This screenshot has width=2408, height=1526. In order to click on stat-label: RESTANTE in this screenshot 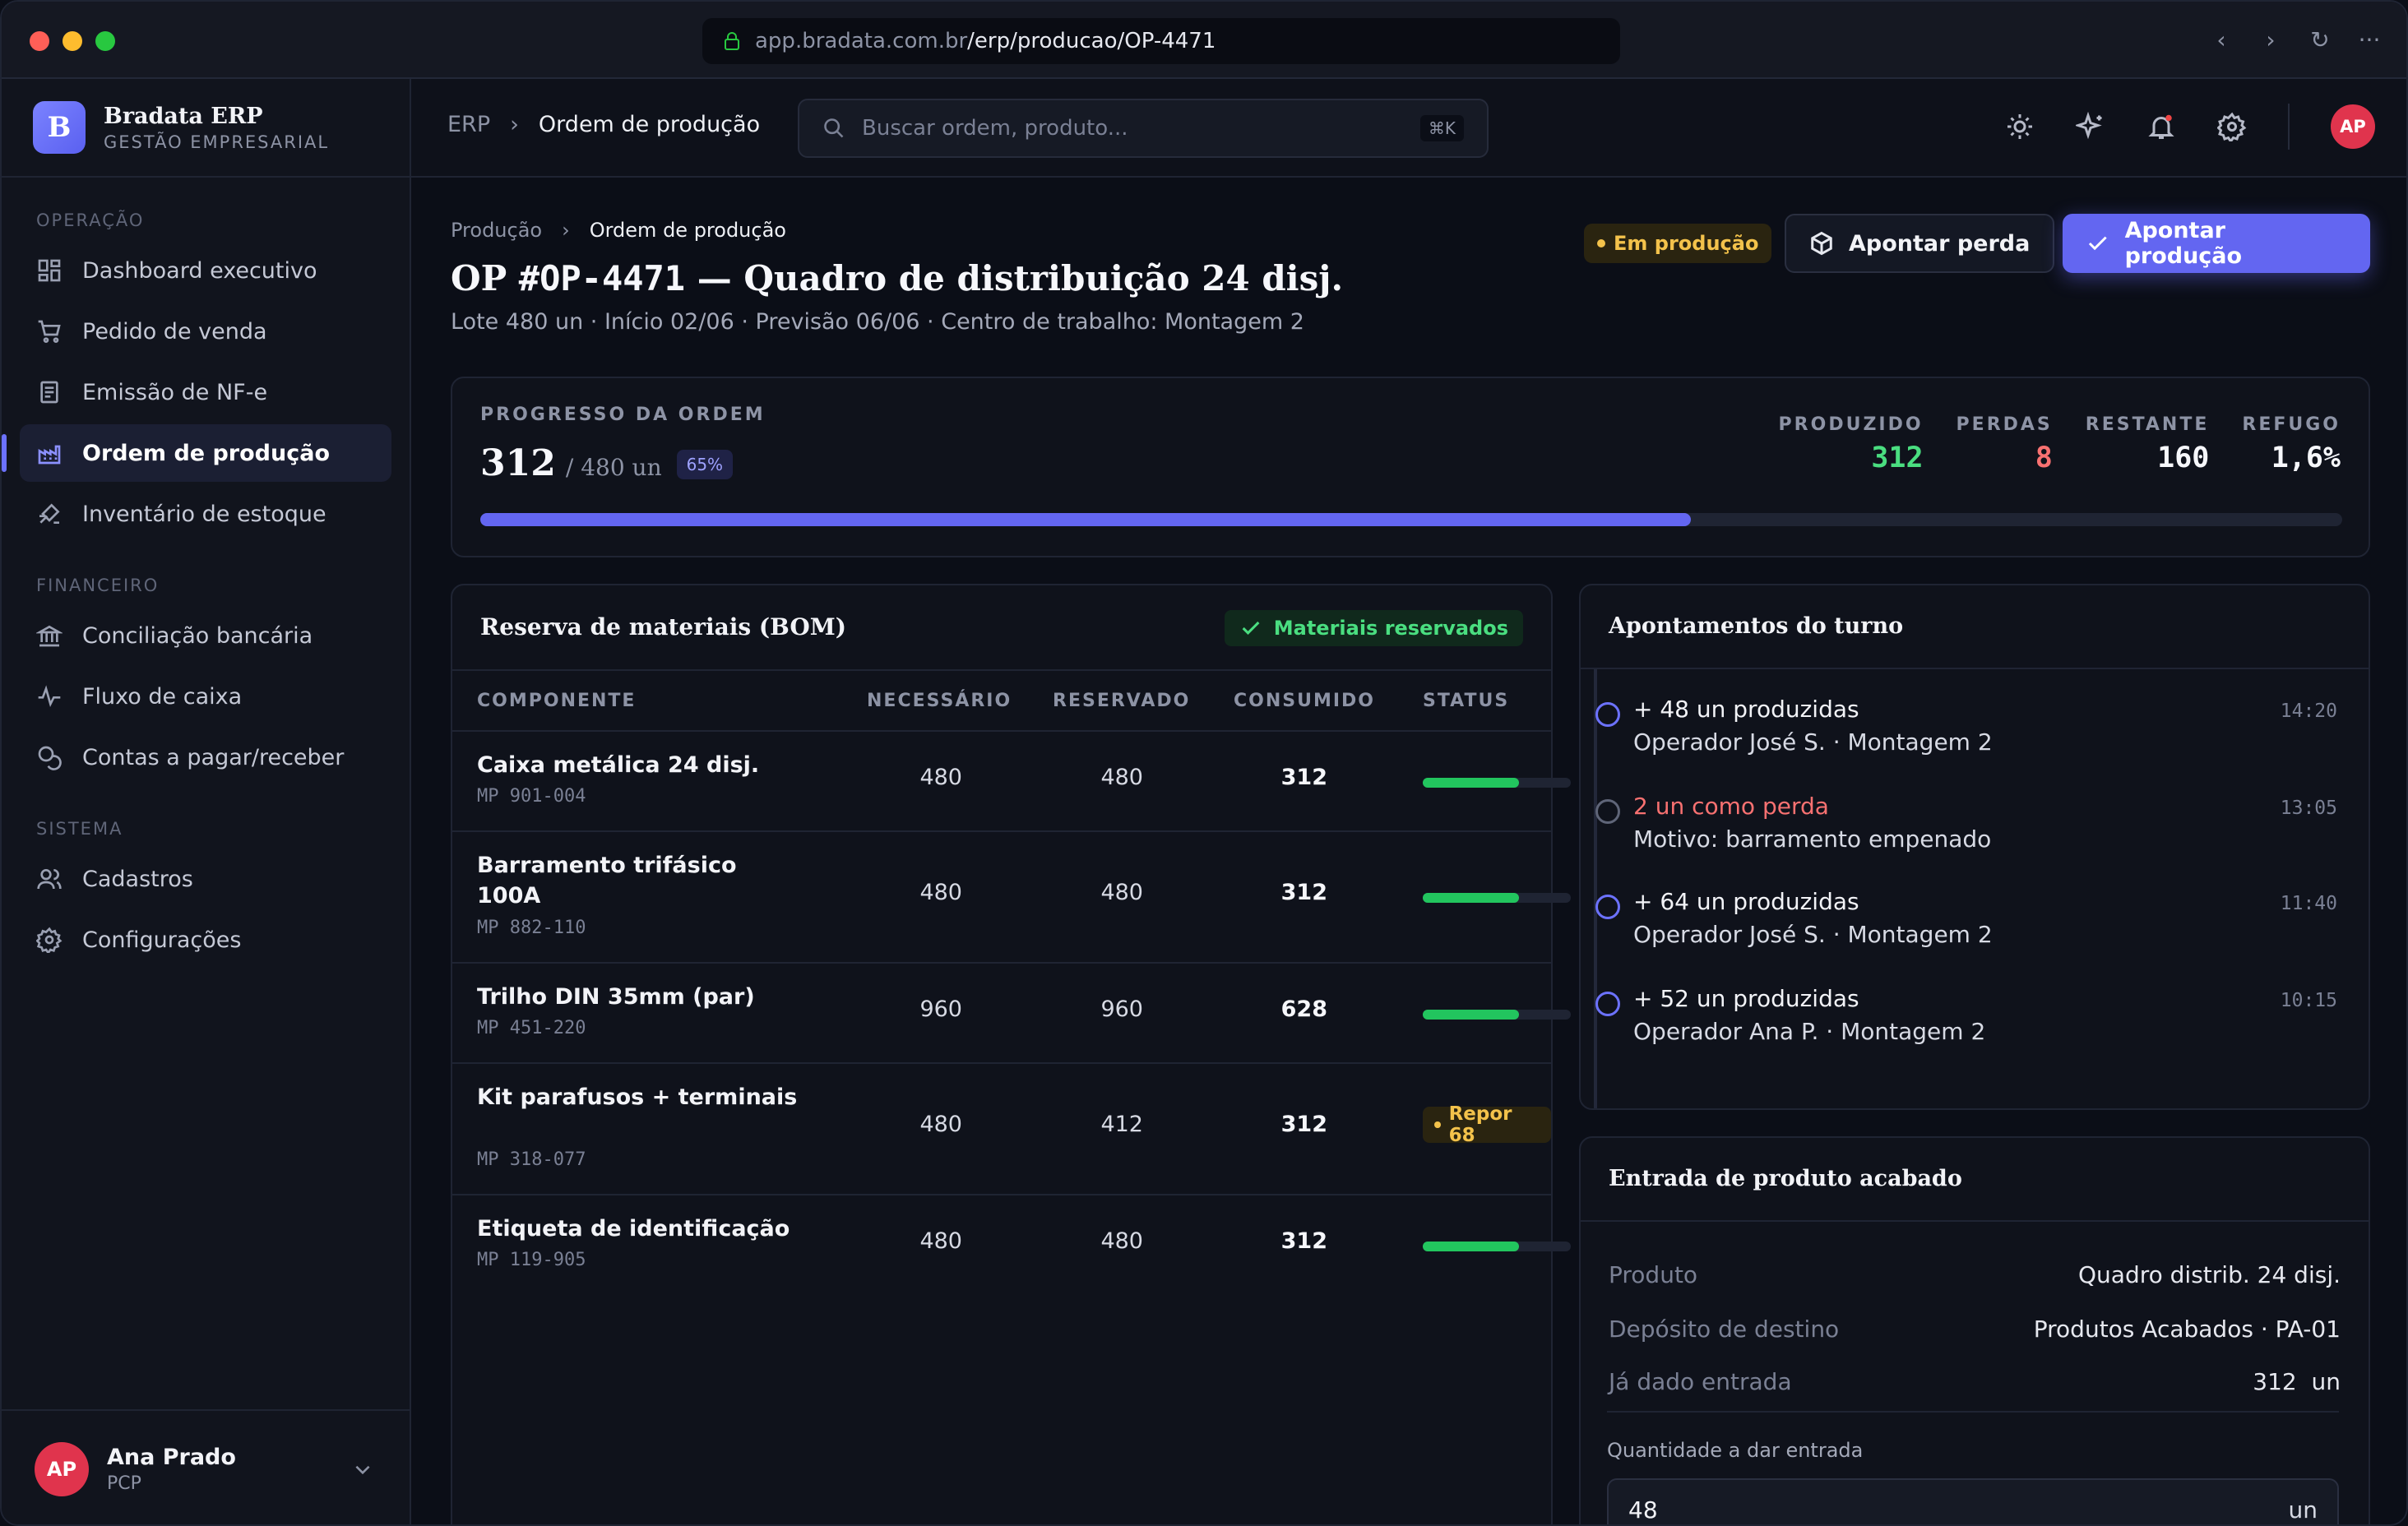, I will do `click(2147, 424)`.